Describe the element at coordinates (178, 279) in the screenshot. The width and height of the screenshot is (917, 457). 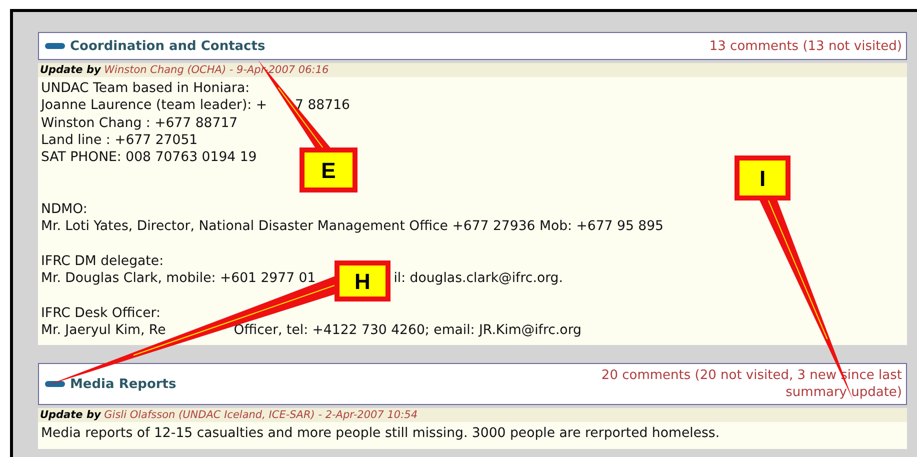
I see `body-text: Mr. Douglas Clark, mobile: +601 2977 01` at that location.